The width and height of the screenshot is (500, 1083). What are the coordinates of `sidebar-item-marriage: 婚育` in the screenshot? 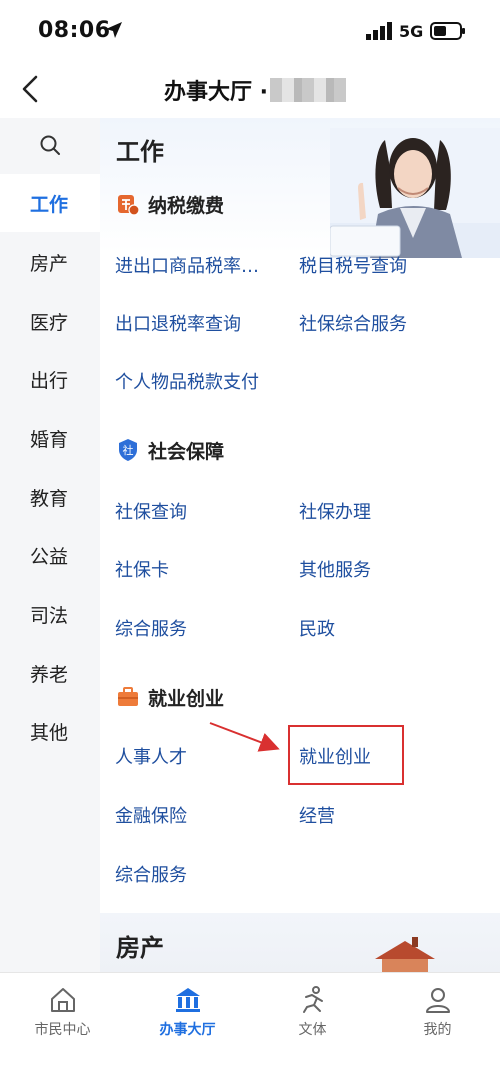 It's located at (50, 438).